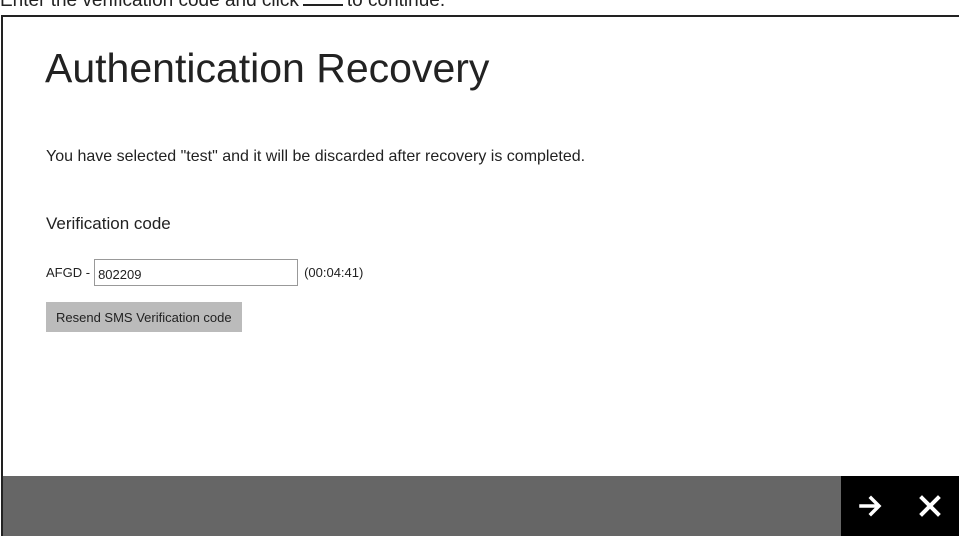 The width and height of the screenshot is (959, 536). I want to click on next-key-underline, so click(322, 4).